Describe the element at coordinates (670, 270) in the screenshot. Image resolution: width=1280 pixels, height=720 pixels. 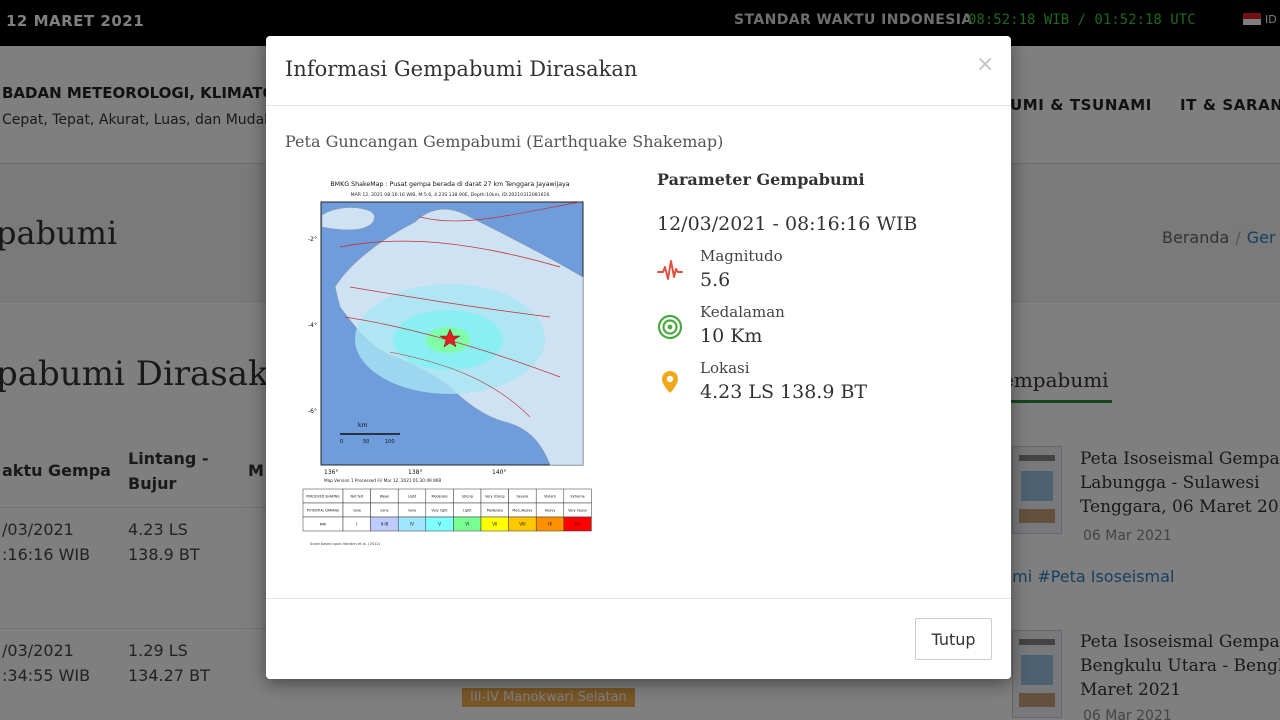
I see `seismograph-icon` at that location.